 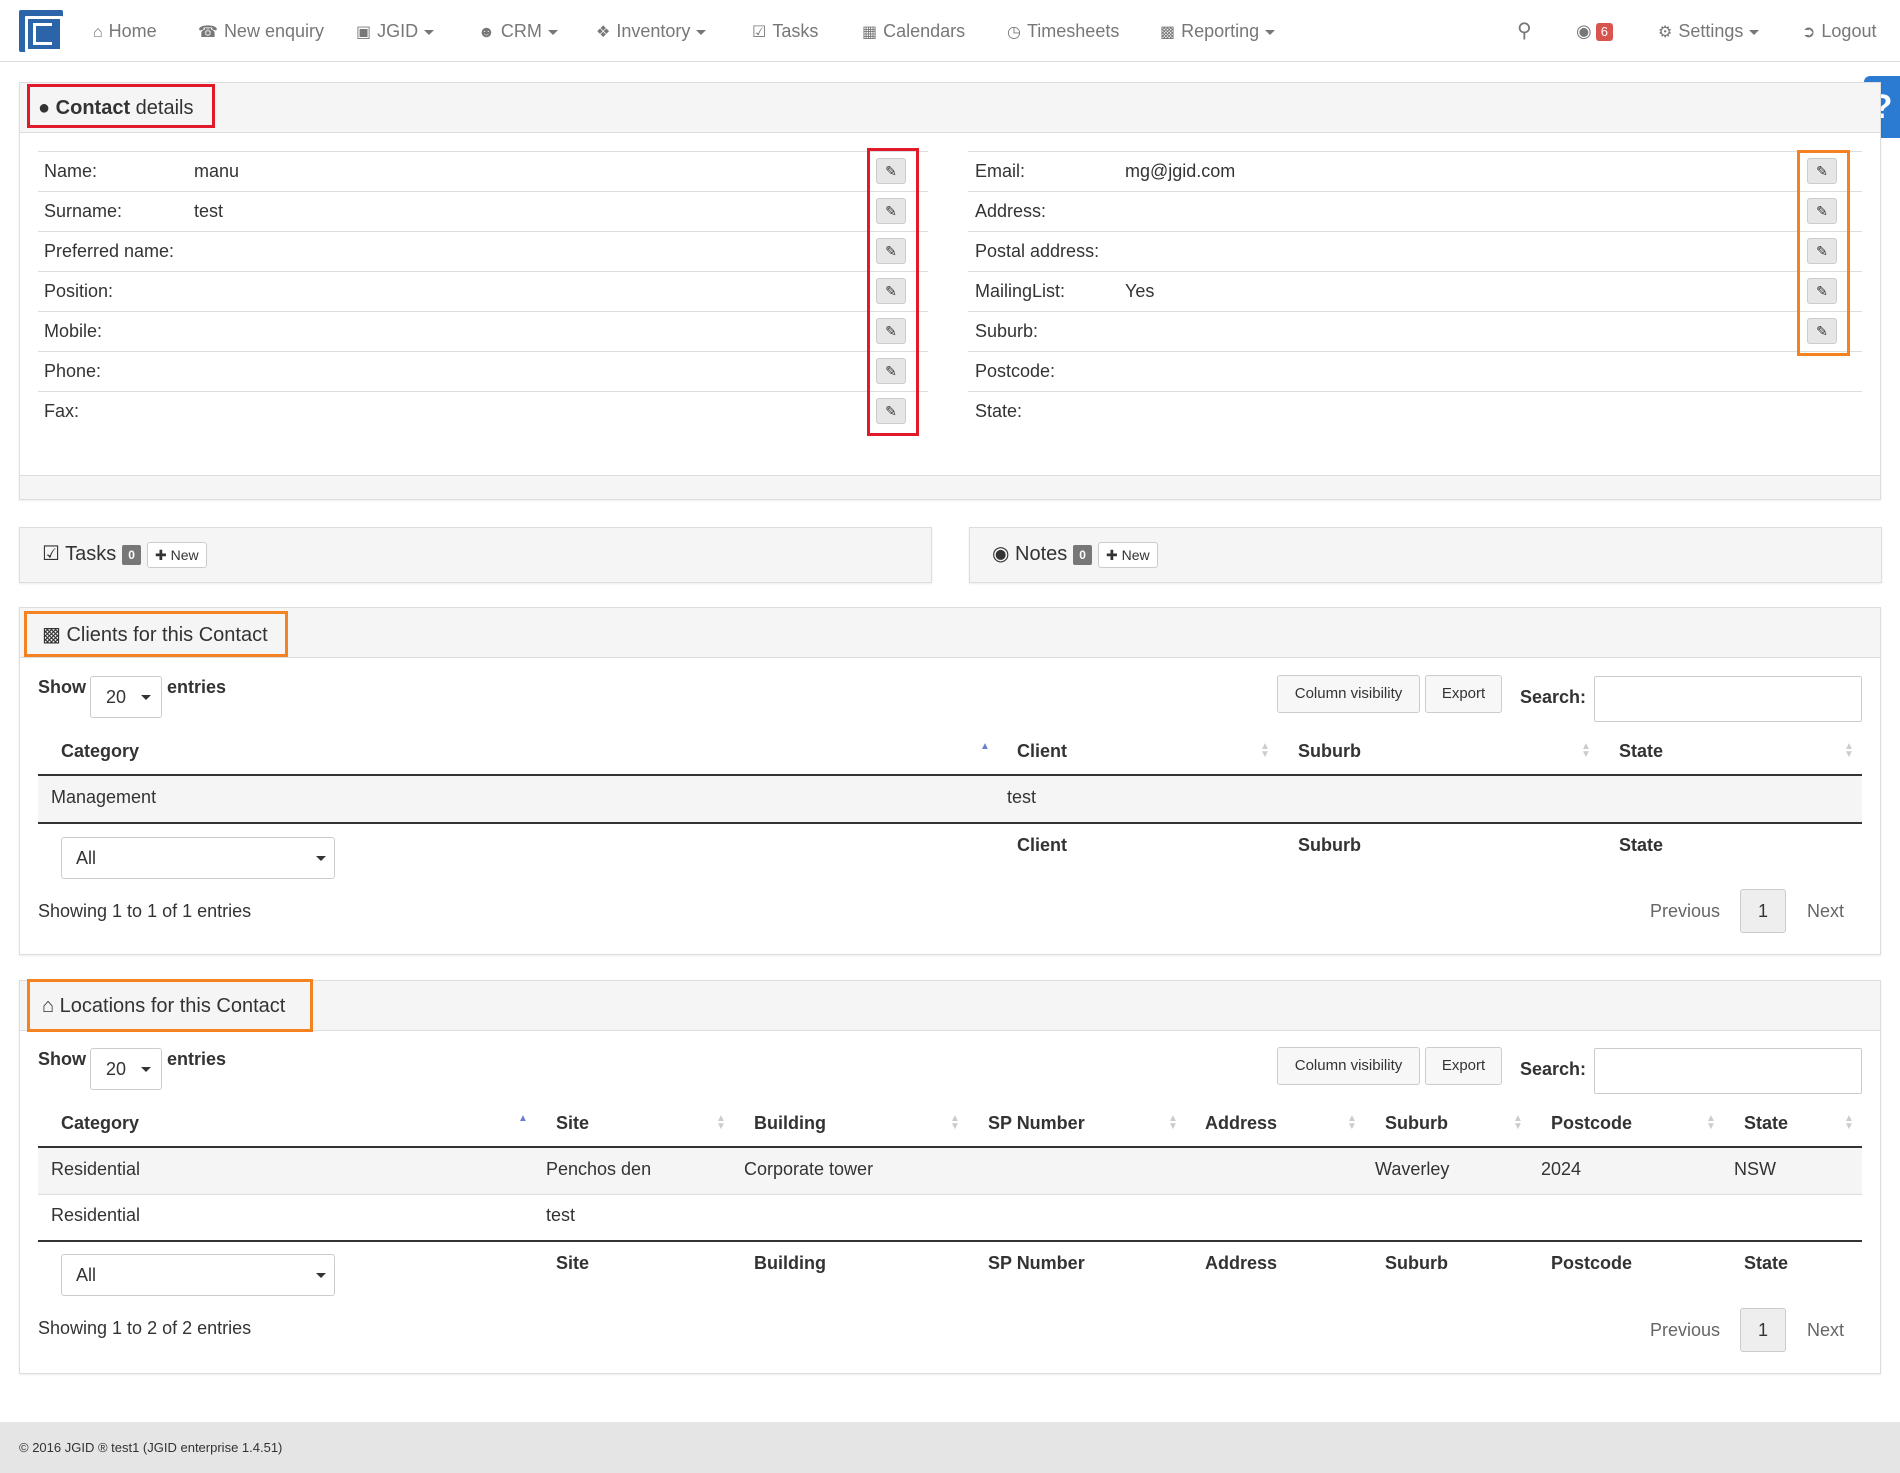 I want to click on field-label: MailingList:, so click(x=1020, y=291).